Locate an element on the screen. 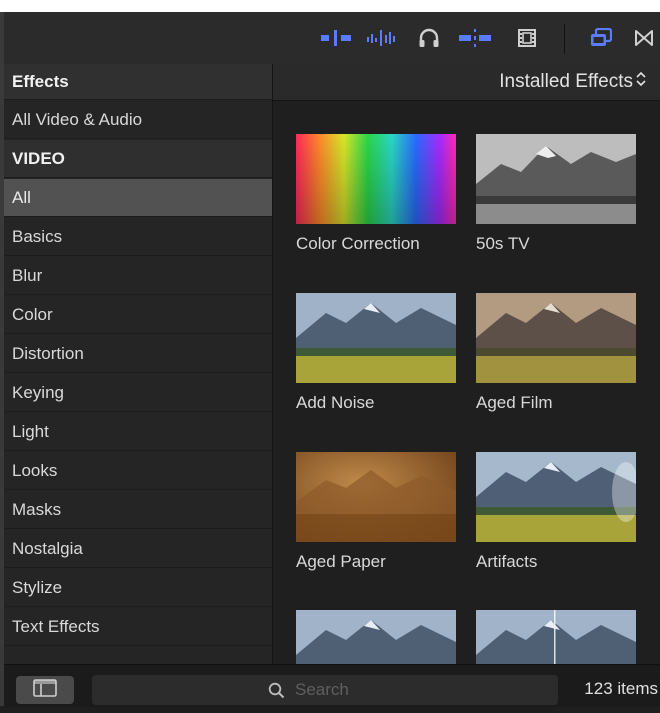  effect-label-aged-paper: Aged Paper is located at coordinates (341, 561).